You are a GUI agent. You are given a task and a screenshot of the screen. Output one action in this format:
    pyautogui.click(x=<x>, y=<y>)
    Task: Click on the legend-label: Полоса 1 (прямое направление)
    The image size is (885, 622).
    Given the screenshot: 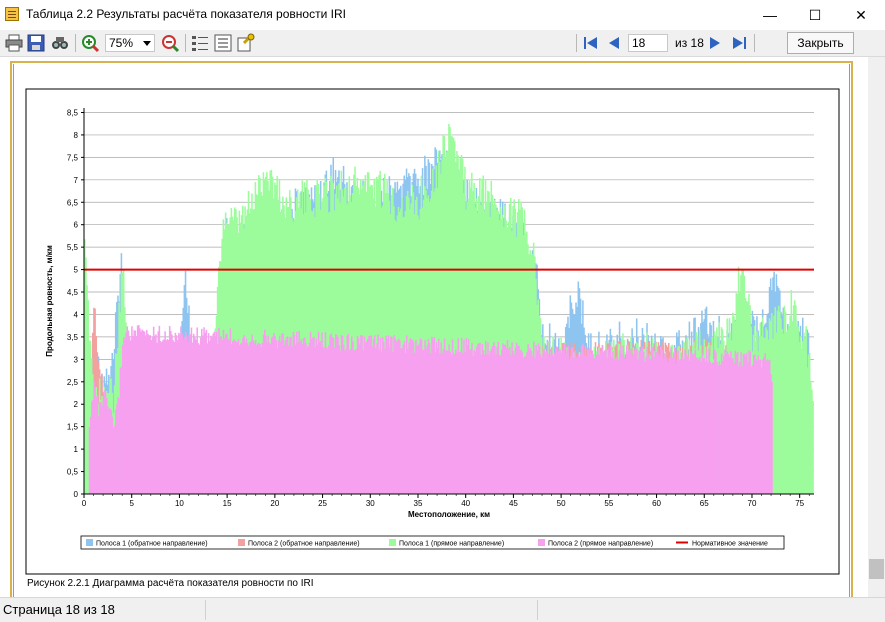 What is the action you would take?
    pyautogui.click(x=451, y=544)
    